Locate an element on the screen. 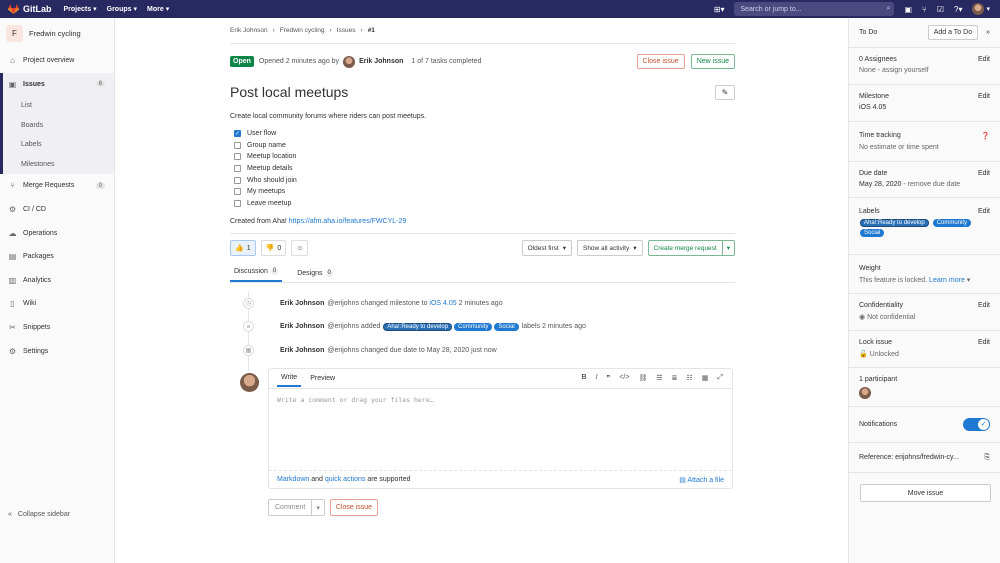 The height and width of the screenshot is (563, 1000). chart-icon: ▥ is located at coordinates (12, 280).